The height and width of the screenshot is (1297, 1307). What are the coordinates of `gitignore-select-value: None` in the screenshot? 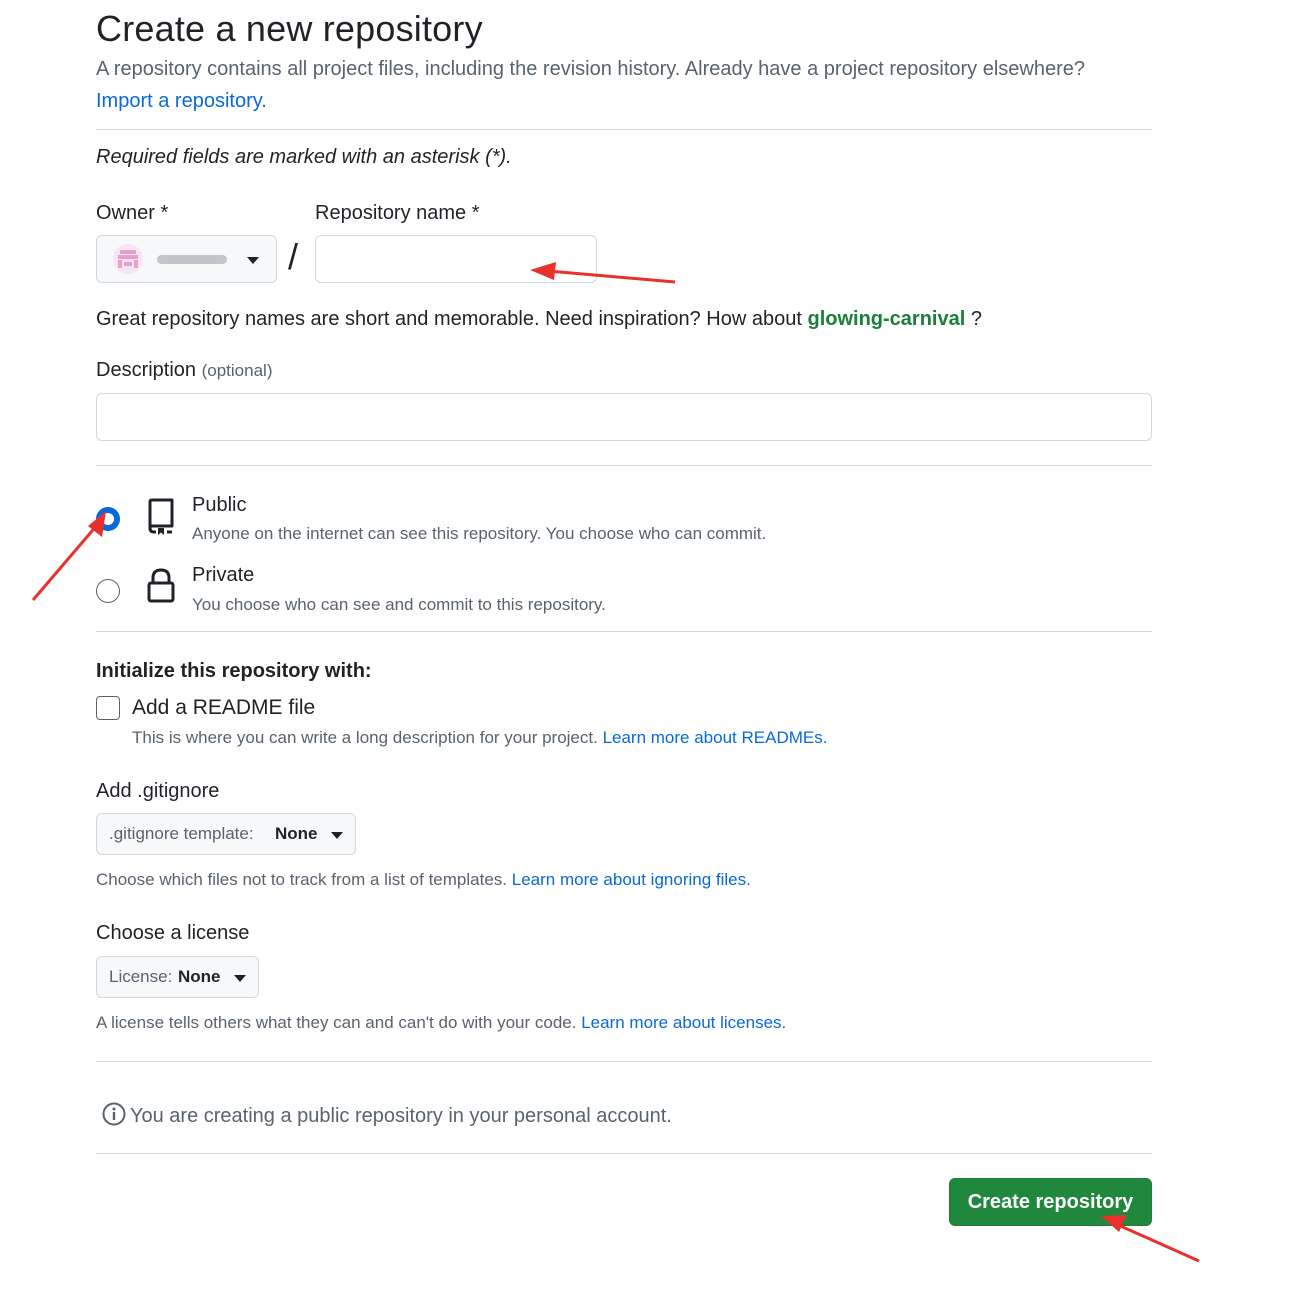 It's located at (296, 833).